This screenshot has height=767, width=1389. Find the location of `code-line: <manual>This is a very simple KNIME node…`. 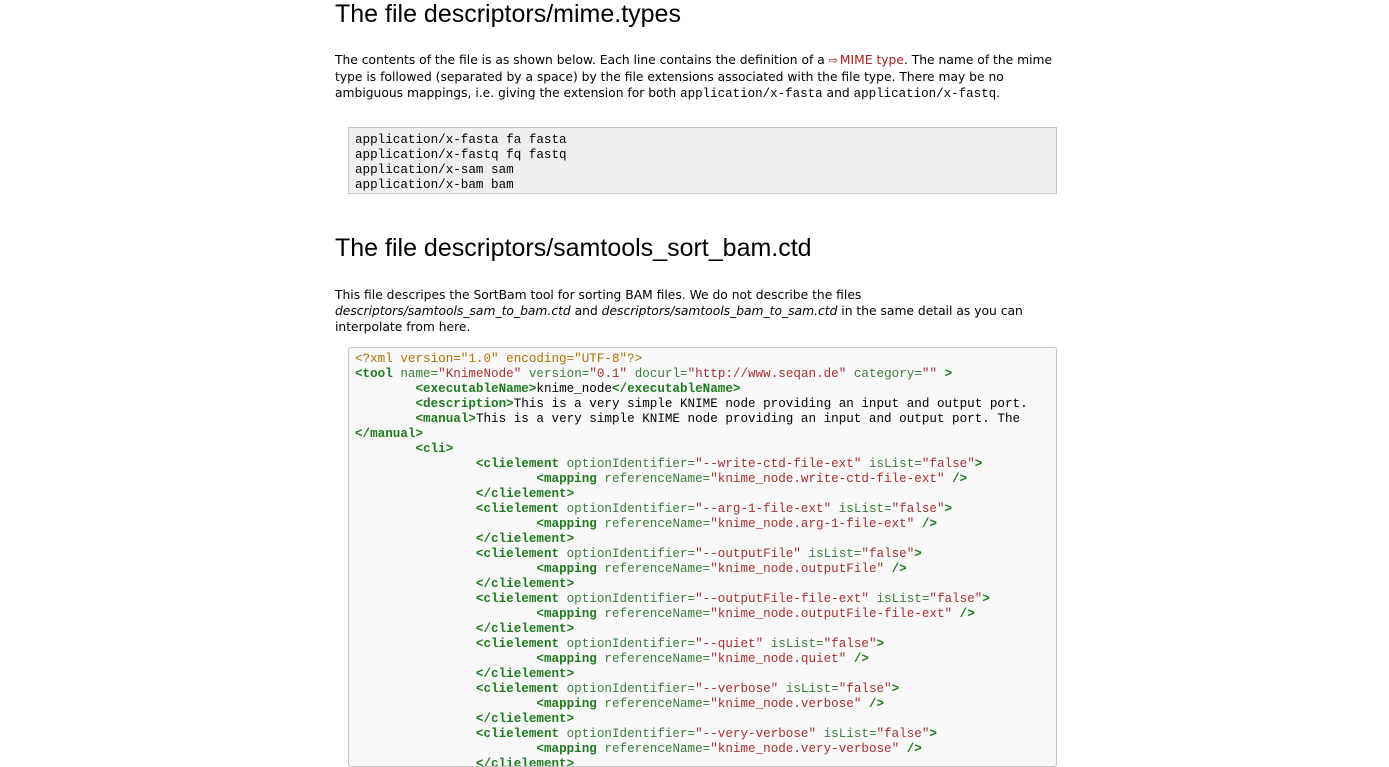

code-line: <manual>This is a very simple KNIME node… is located at coordinates (718, 419).